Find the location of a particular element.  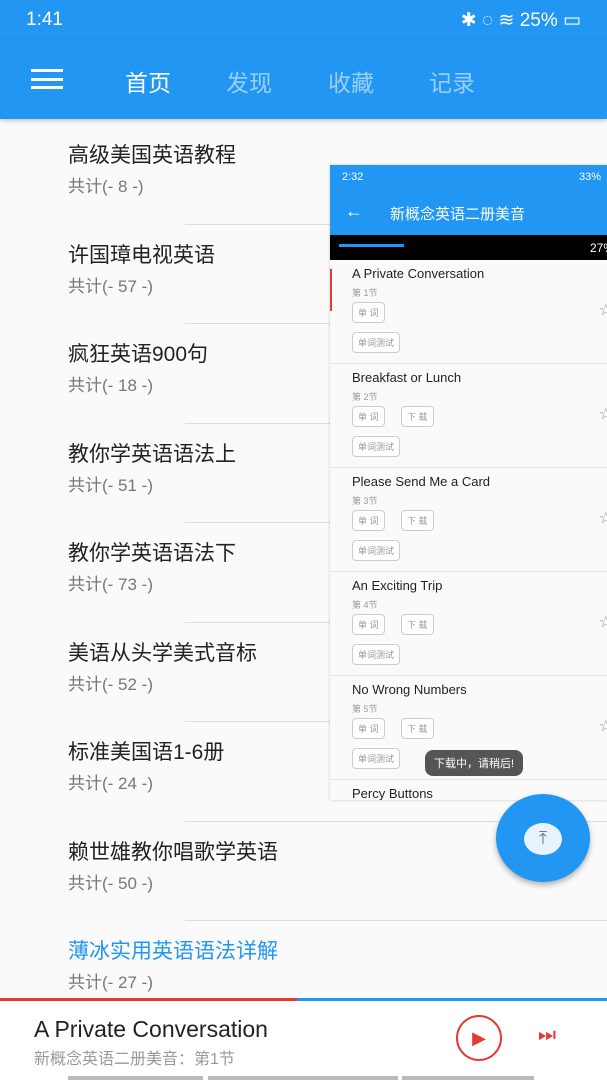

lesson-number: 第 2节 is located at coordinates (365, 397).